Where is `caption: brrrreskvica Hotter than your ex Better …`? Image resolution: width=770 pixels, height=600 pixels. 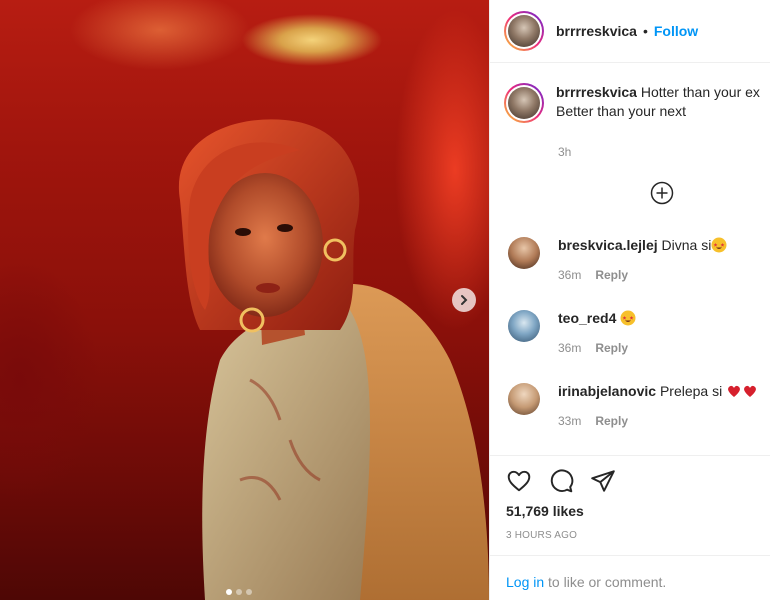
caption: brrrreskvica Hotter than your ex Better … is located at coordinates (630, 93).